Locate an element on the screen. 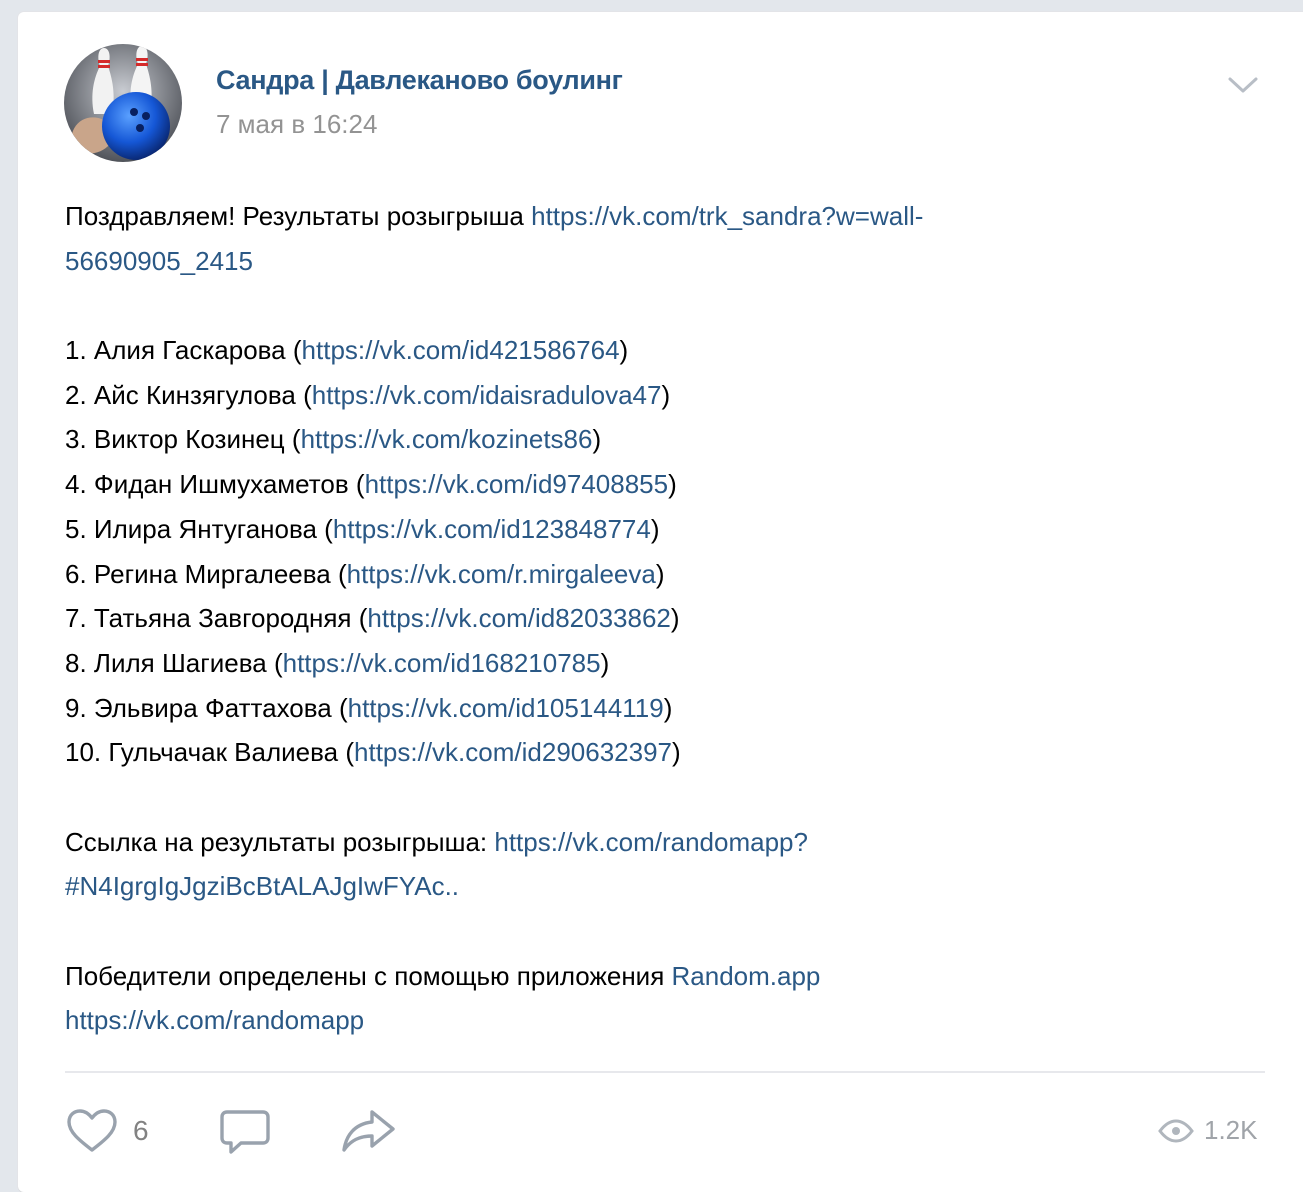 The width and height of the screenshot is (1303, 1192). winner-profile-link: https://vk.com/id168210785 is located at coordinates (442, 663).